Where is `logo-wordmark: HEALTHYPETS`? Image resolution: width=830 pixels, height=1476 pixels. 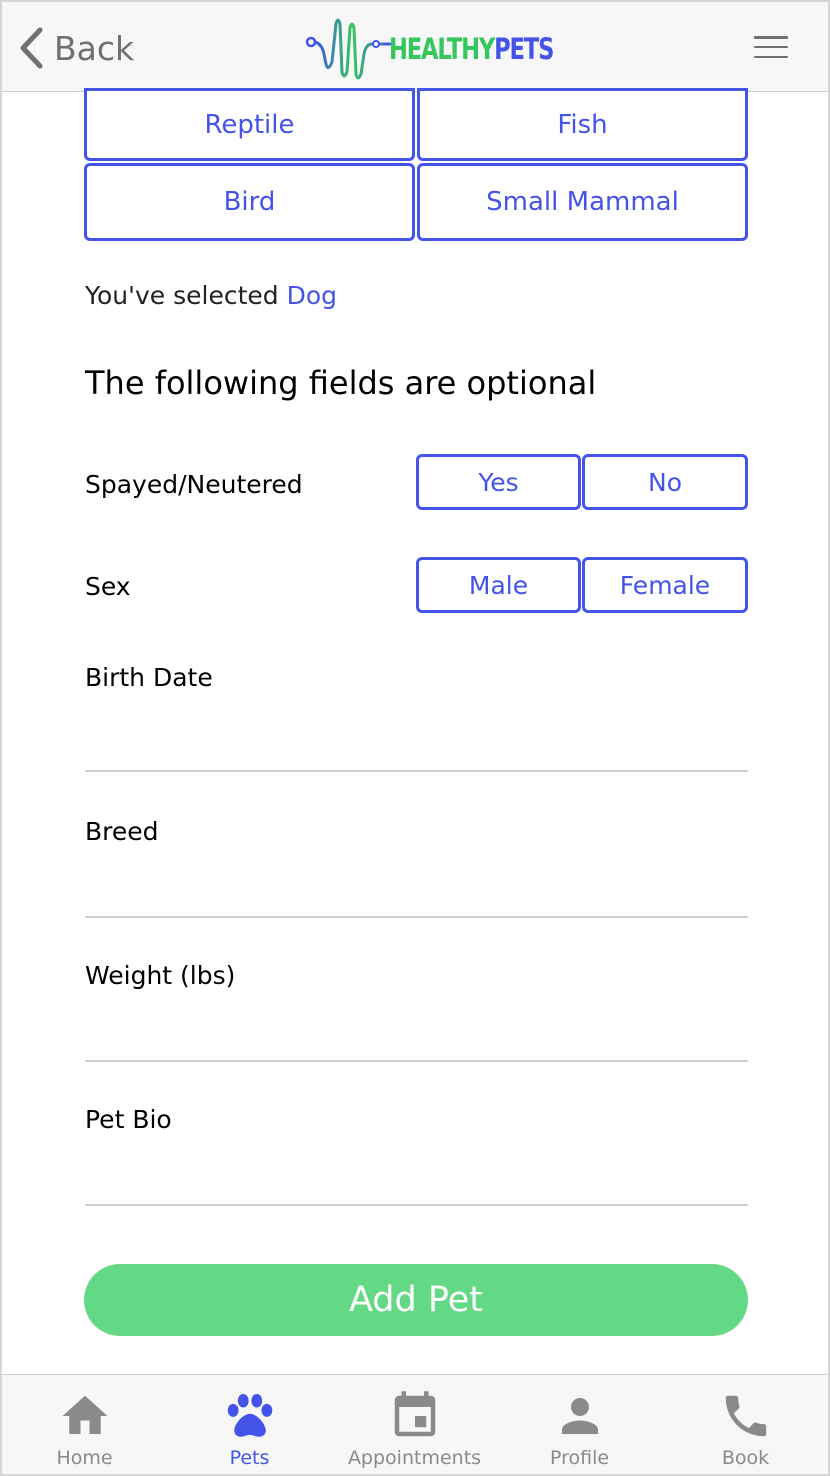 logo-wordmark: HEALTHYPETS is located at coordinates (471, 49).